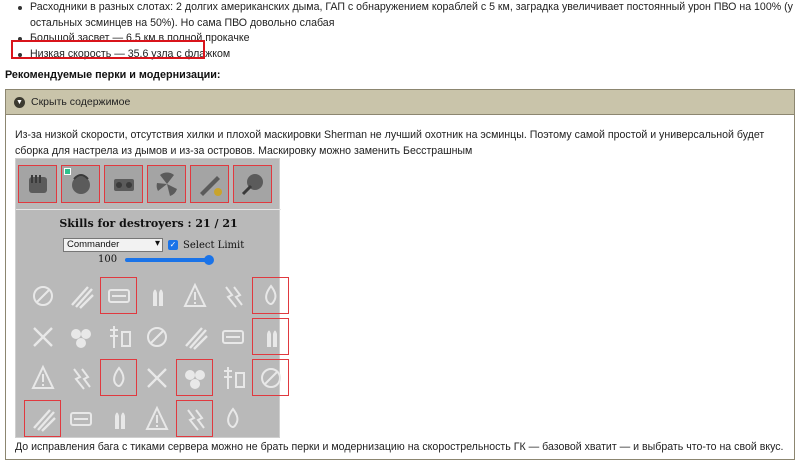 The height and width of the screenshot is (460, 800). Describe the element at coordinates (113, 75) in the screenshot. I see `perks-heading: Рекомендуемые перки и модернизации:` at that location.